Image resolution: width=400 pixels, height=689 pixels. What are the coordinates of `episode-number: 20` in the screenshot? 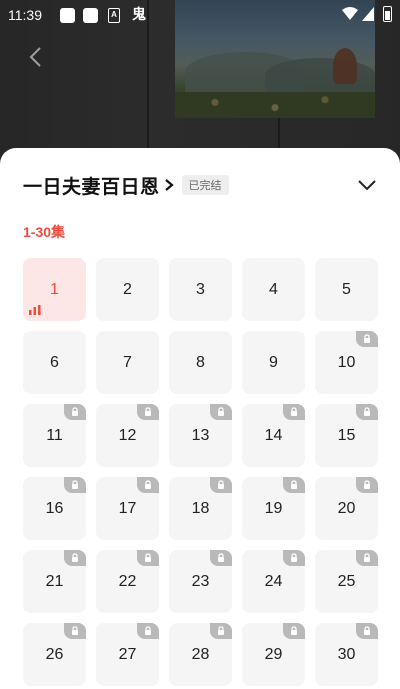 It's located at (346, 508).